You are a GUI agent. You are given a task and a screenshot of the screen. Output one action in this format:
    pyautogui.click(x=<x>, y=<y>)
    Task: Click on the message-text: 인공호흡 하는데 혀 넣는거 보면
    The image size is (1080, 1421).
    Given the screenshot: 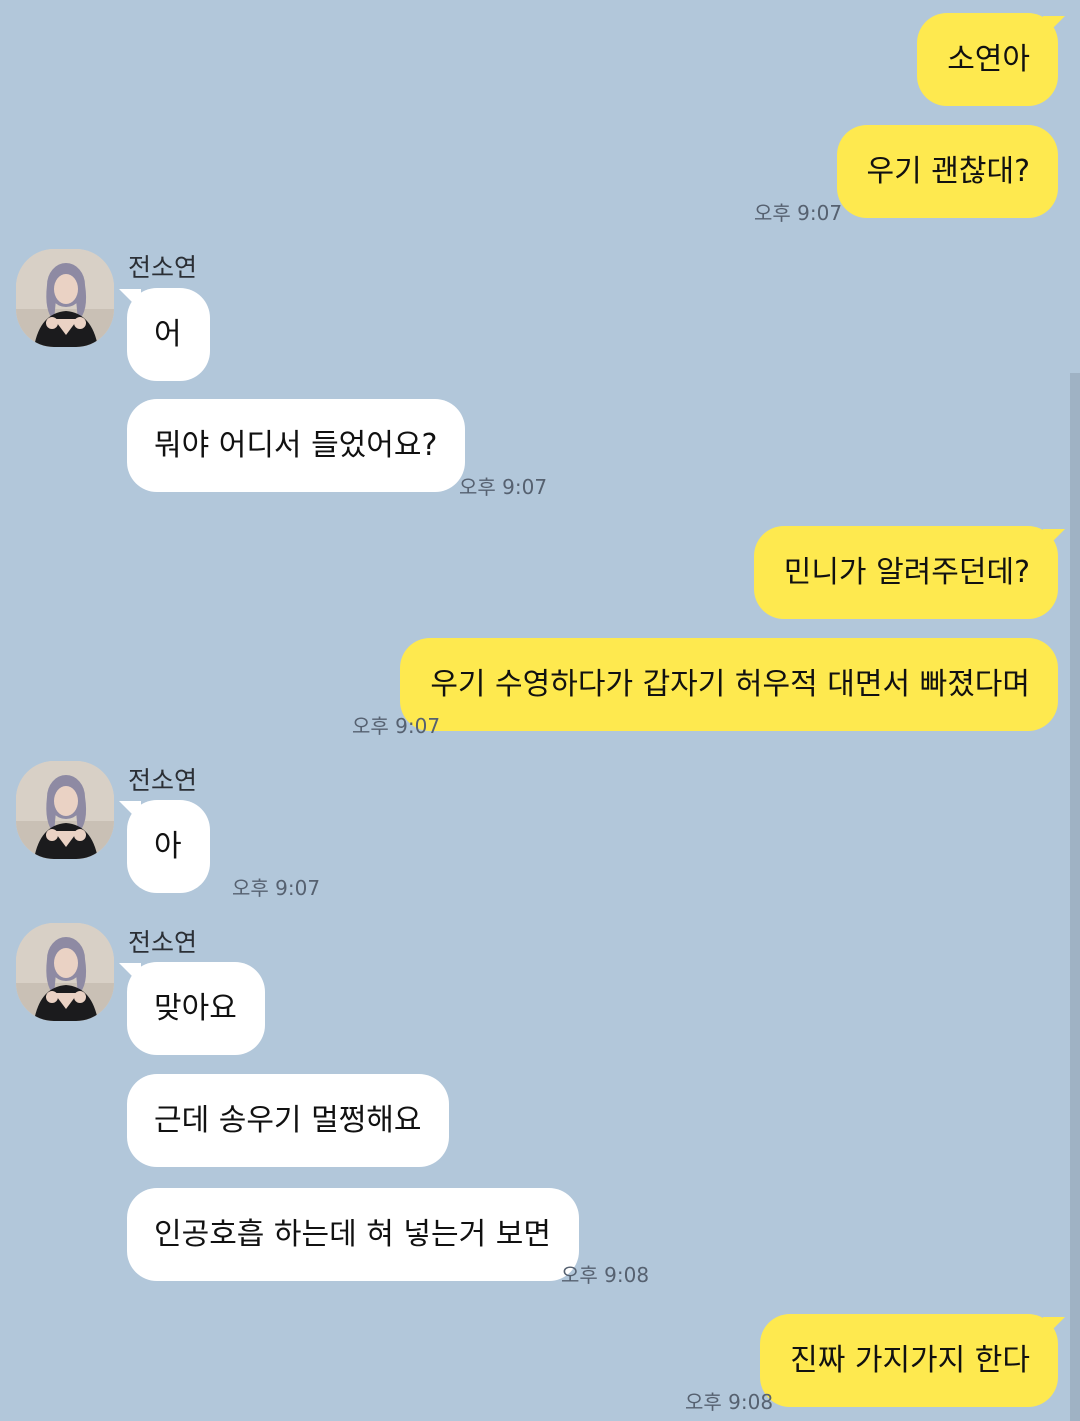 What is the action you would take?
    pyautogui.click(x=352, y=1234)
    